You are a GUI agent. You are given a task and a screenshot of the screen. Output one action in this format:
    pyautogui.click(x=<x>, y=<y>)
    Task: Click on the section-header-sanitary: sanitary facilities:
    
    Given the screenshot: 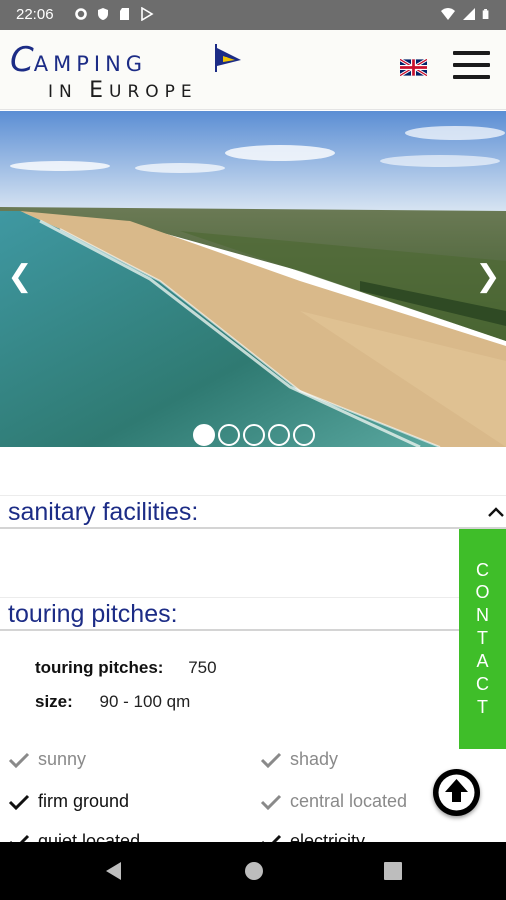 What is the action you would take?
    pyautogui.click(x=253, y=512)
    